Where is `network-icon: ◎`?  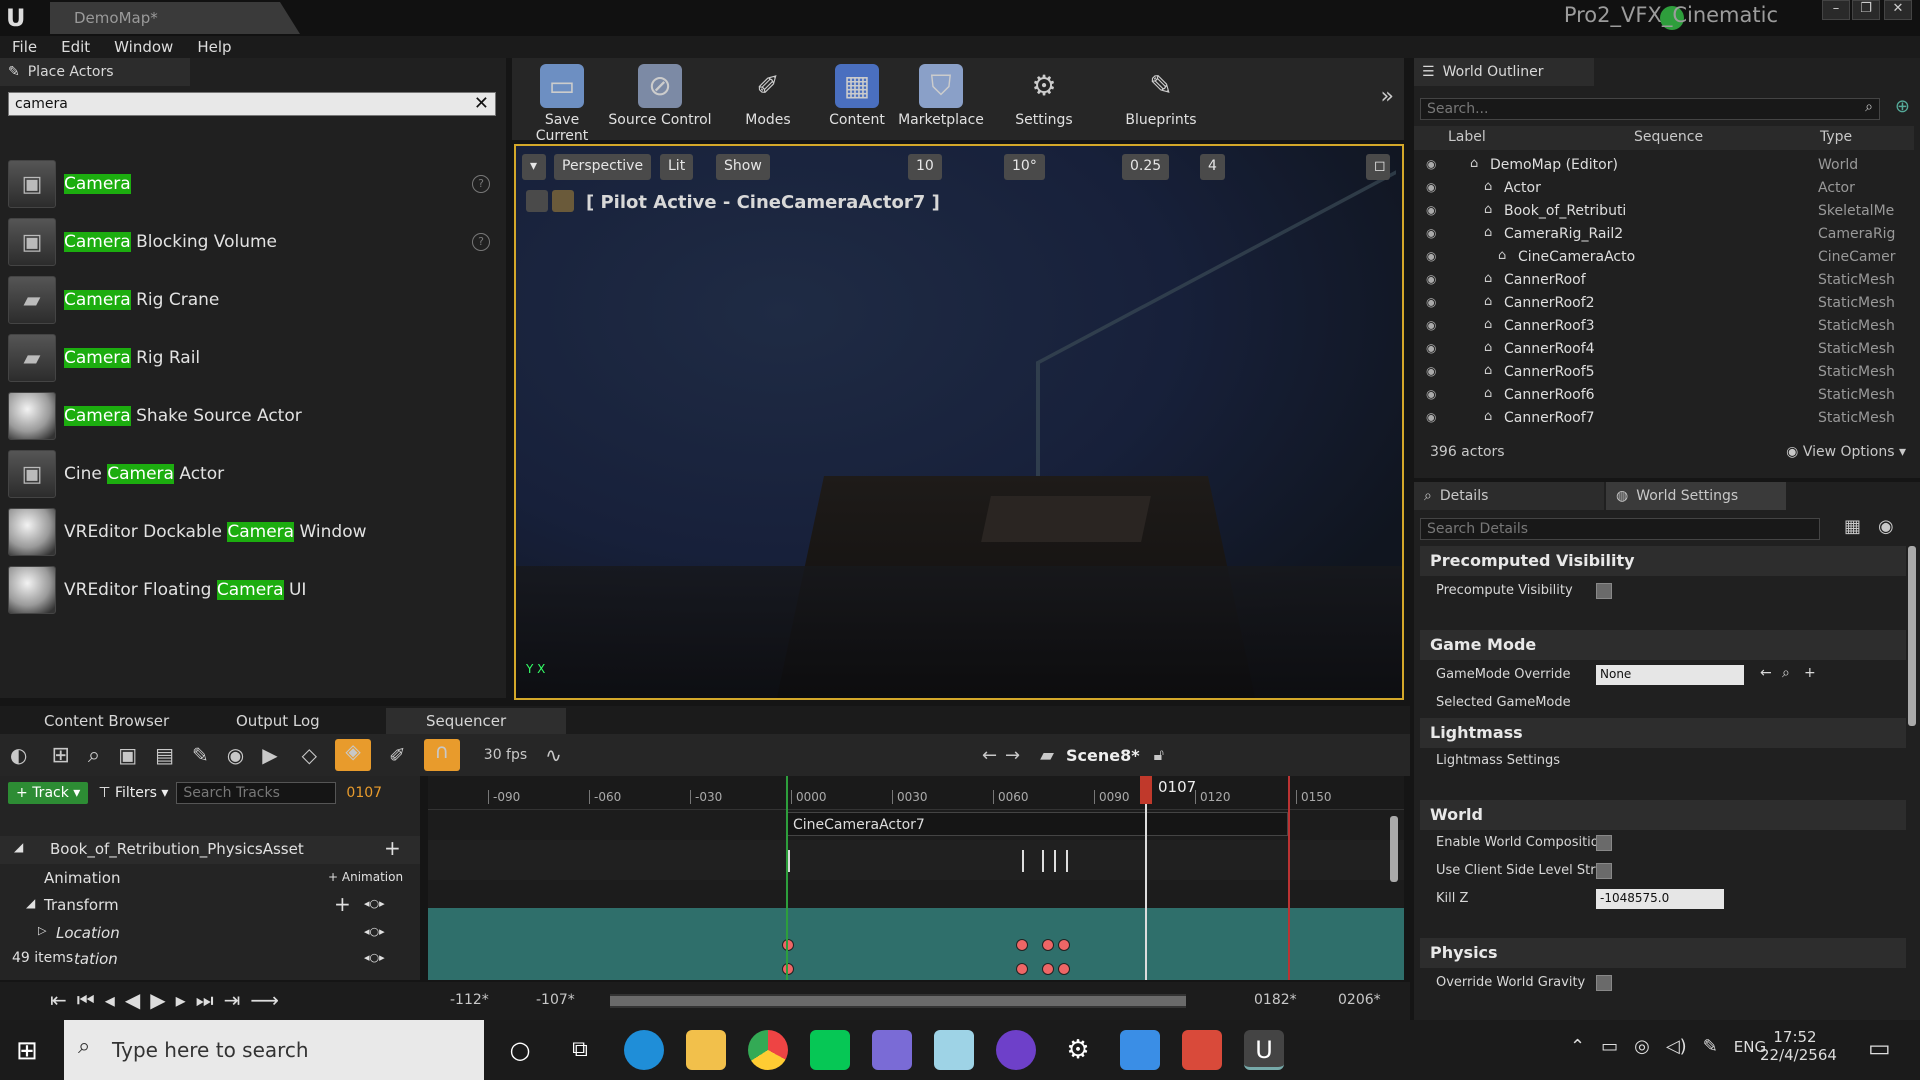
network-icon: ◎ is located at coordinates (1642, 1046).